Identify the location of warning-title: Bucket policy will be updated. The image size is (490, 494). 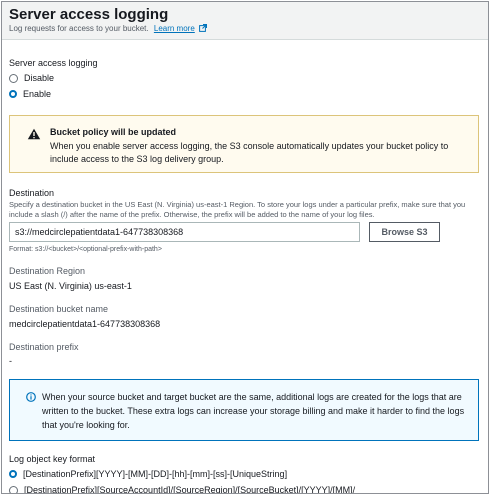
(113, 132).